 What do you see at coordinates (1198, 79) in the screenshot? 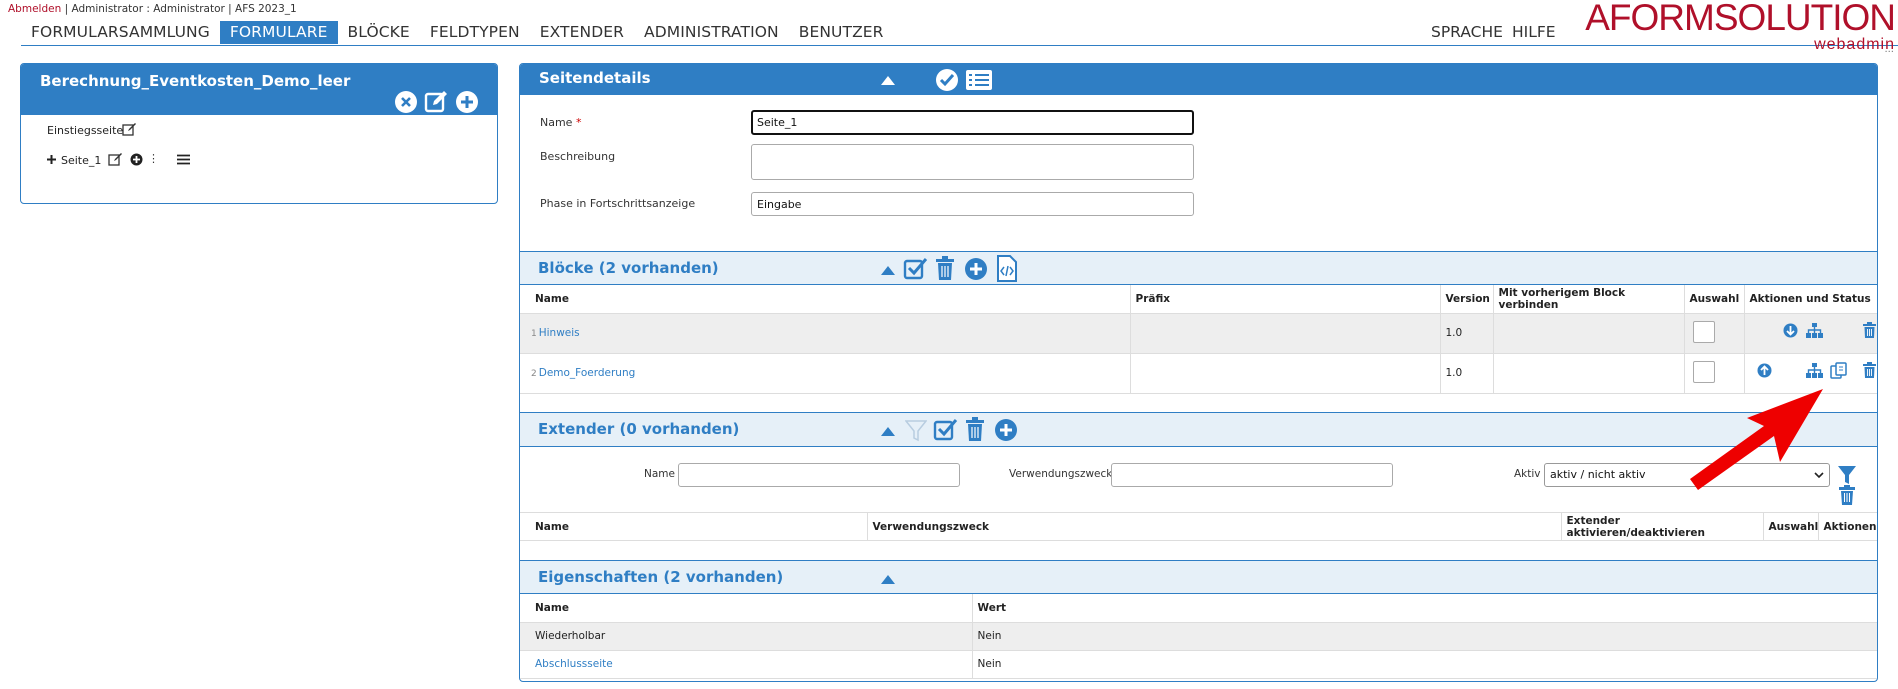
I see `details-header: Seitendetails` at bounding box center [1198, 79].